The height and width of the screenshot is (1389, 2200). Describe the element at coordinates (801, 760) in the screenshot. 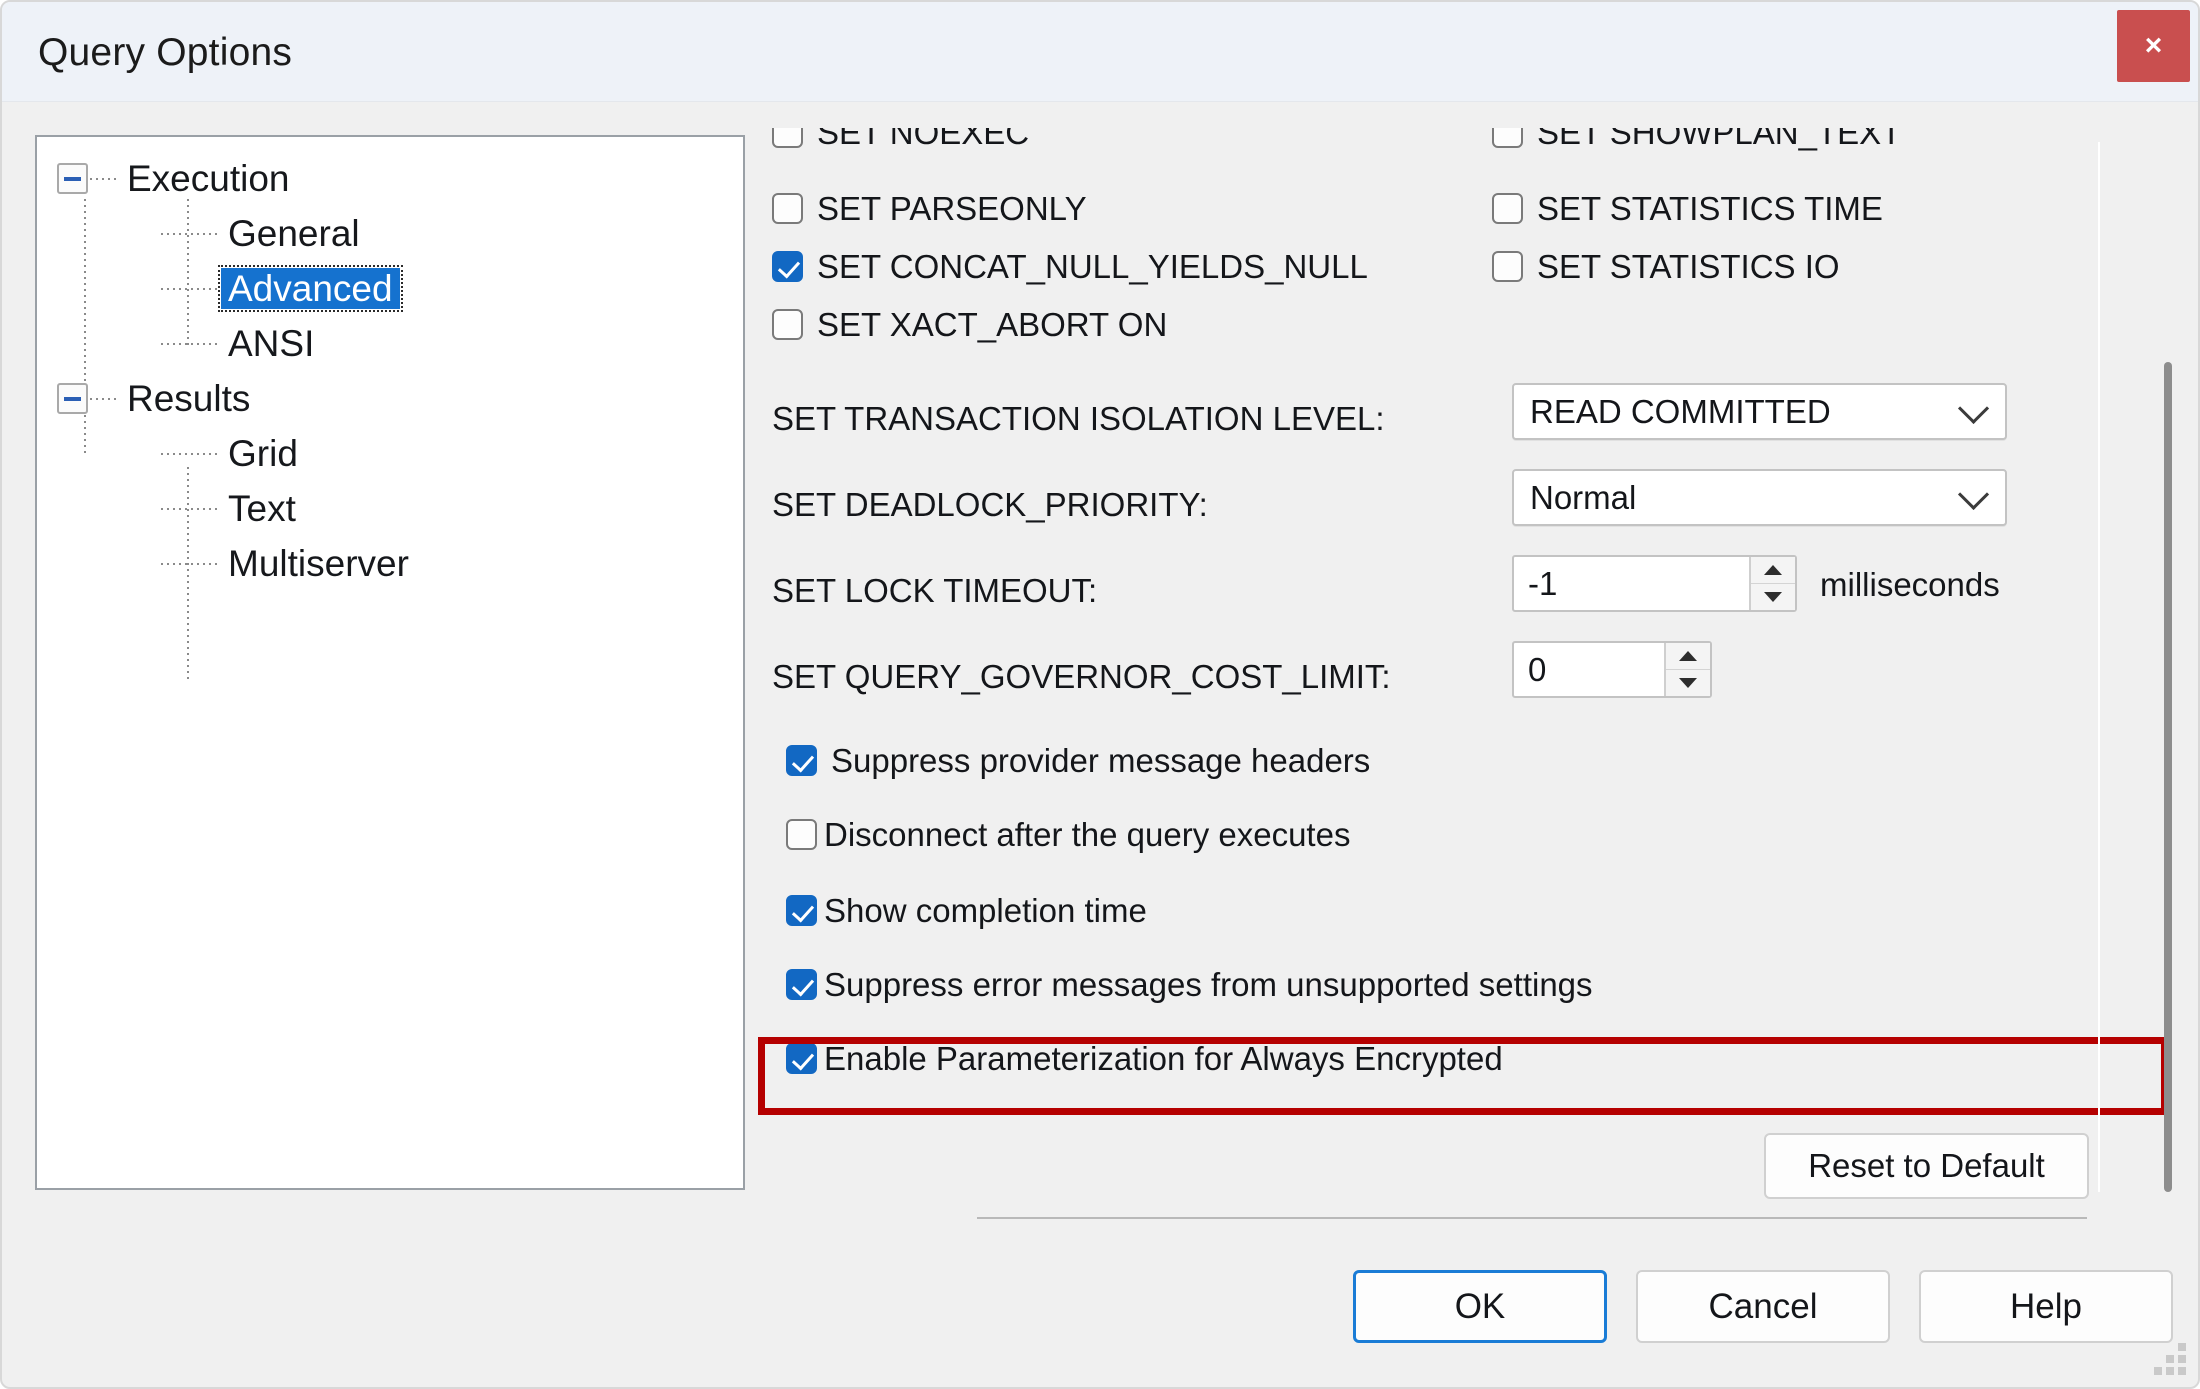

I see `checkbox-suppress-provider-message-headers` at that location.